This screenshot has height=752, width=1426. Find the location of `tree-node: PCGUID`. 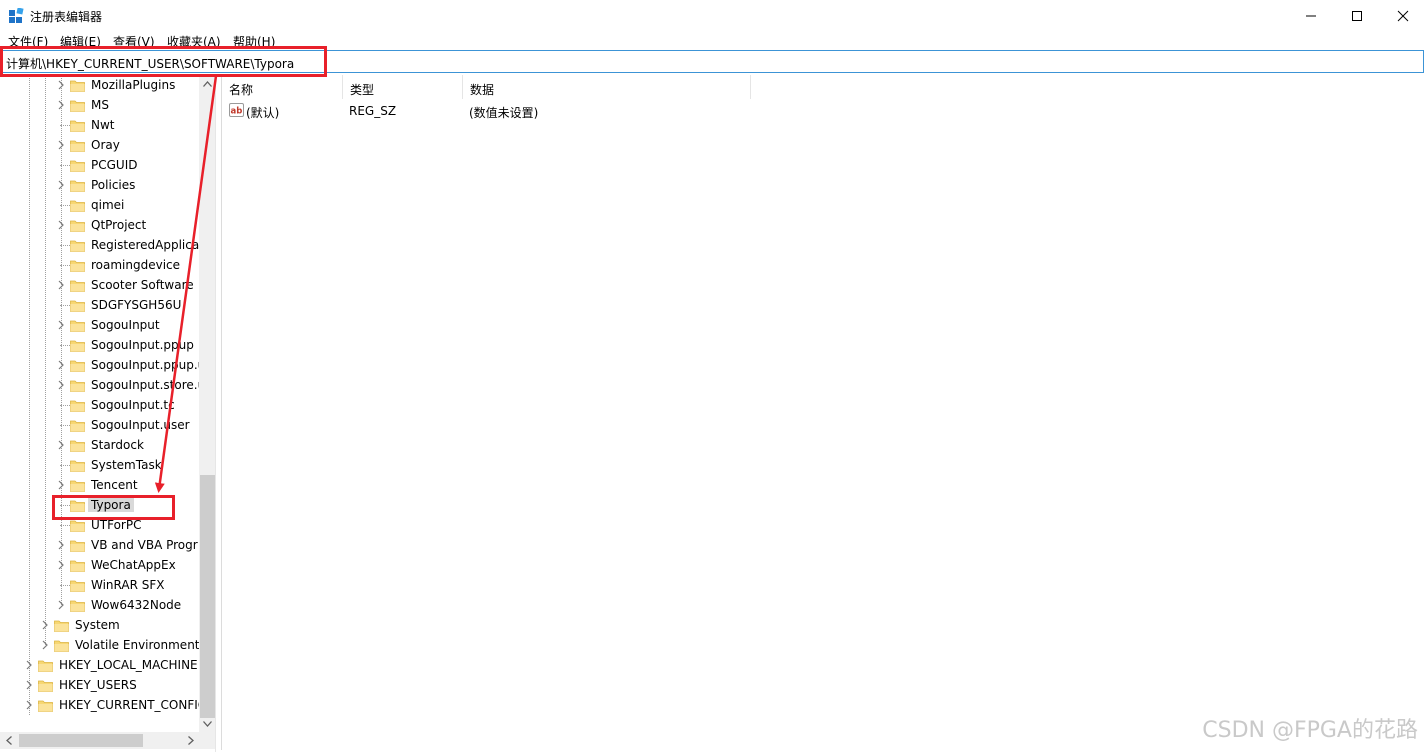

tree-node: PCGUID is located at coordinates (99, 165).